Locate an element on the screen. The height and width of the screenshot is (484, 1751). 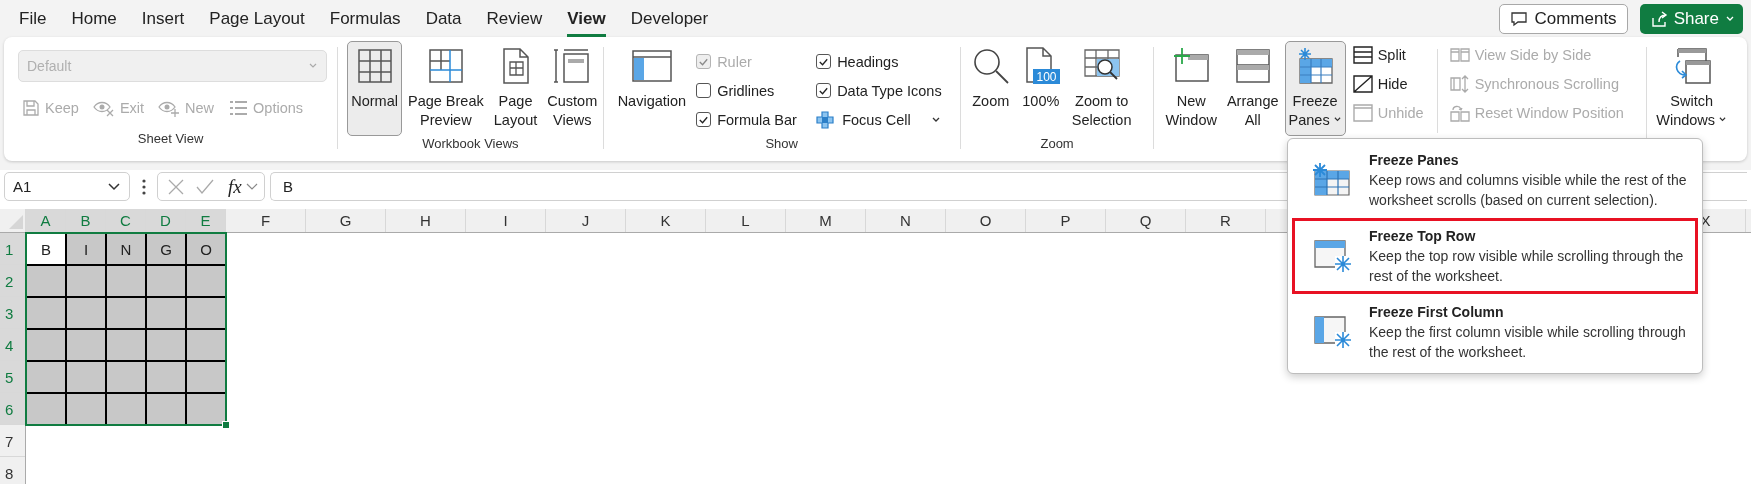
row-header: 6 is located at coordinates (12, 409).